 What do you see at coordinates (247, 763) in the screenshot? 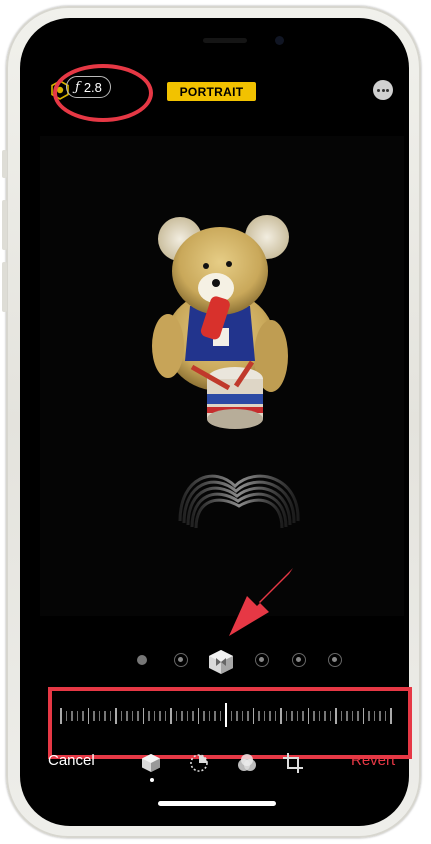
I see `filters-circles-icon` at bounding box center [247, 763].